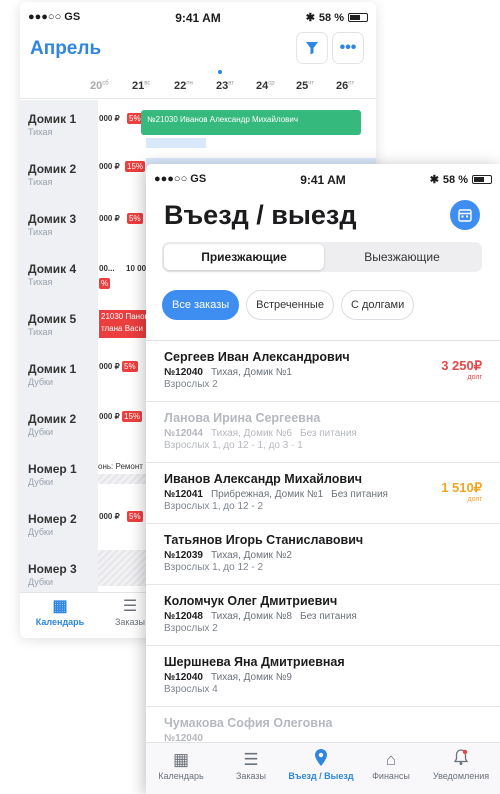 This screenshot has height=794, width=500. What do you see at coordinates (233, 445) in the screenshot?
I see `guest-count: Взрослых 1, до 12 - 1, до 3 - 1` at bounding box center [233, 445].